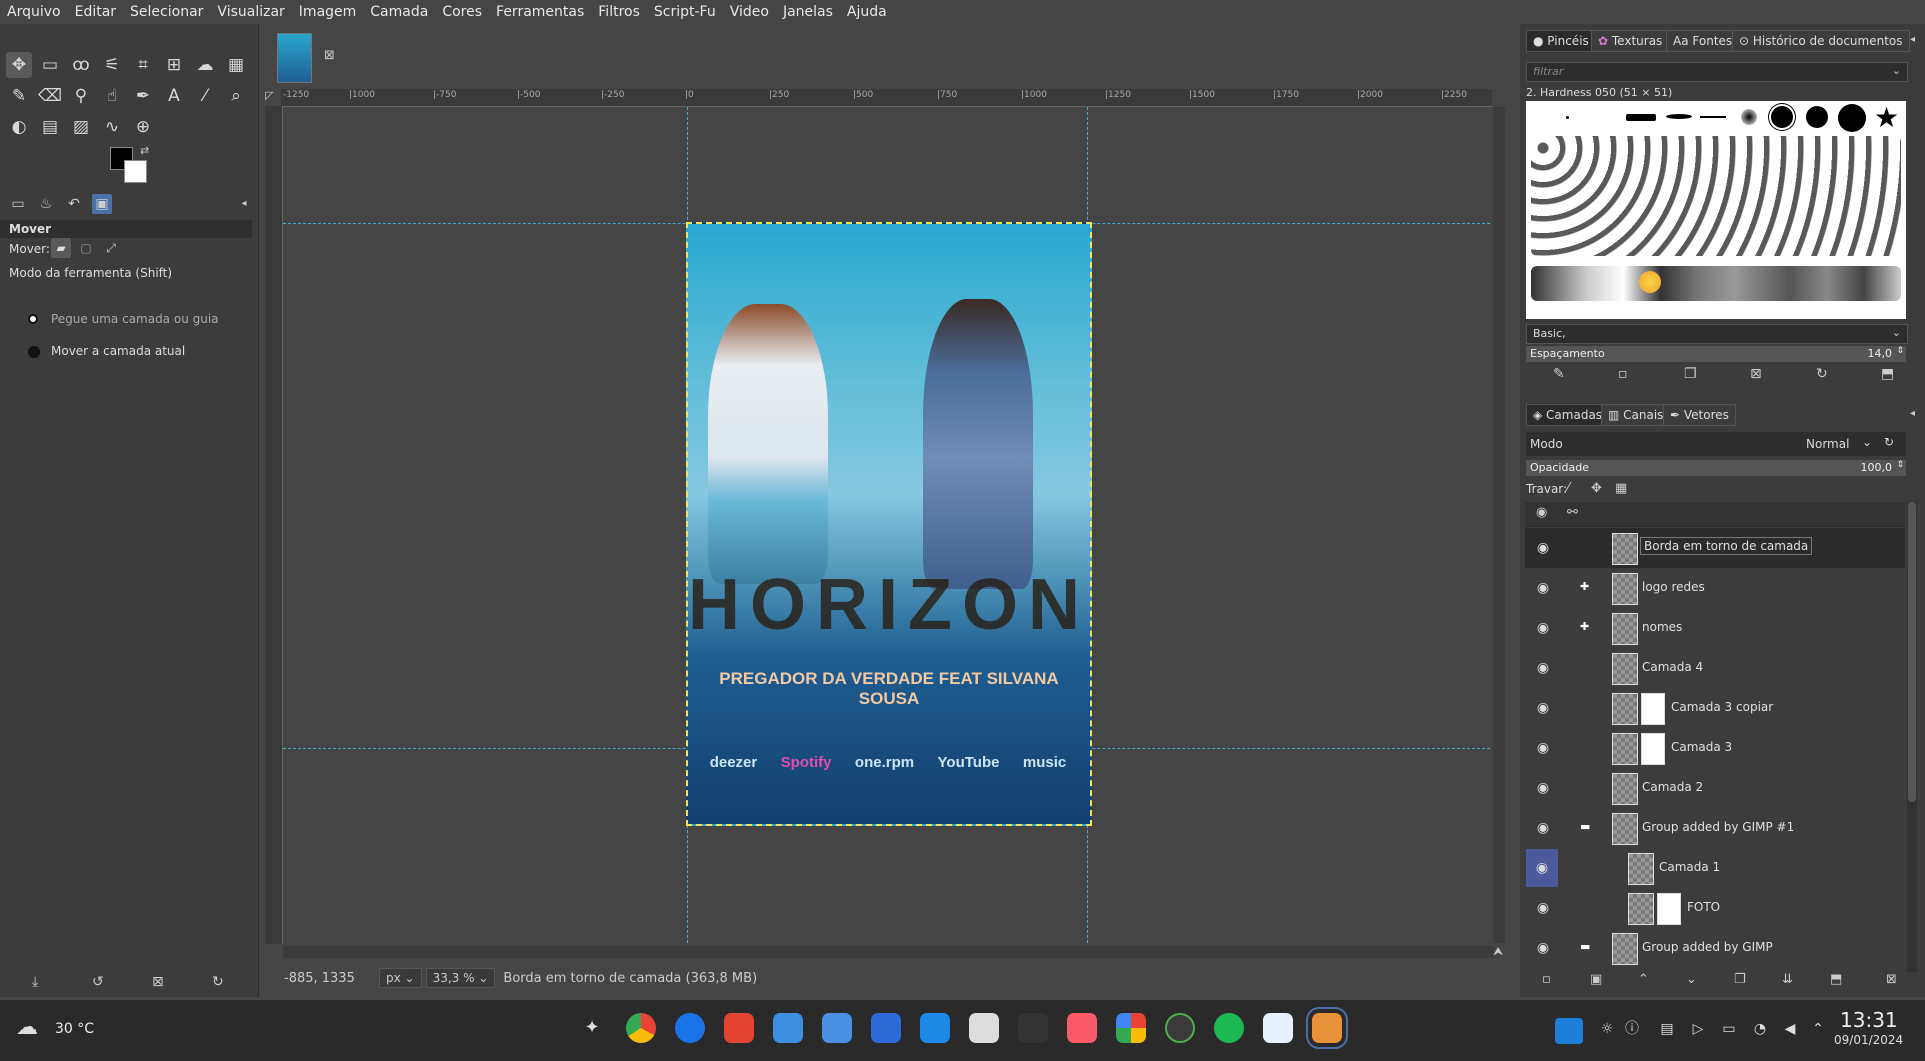 The height and width of the screenshot is (1061, 1925). Describe the element at coordinates (112, 127) in the screenshot. I see `curves-icon: ∿` at that location.